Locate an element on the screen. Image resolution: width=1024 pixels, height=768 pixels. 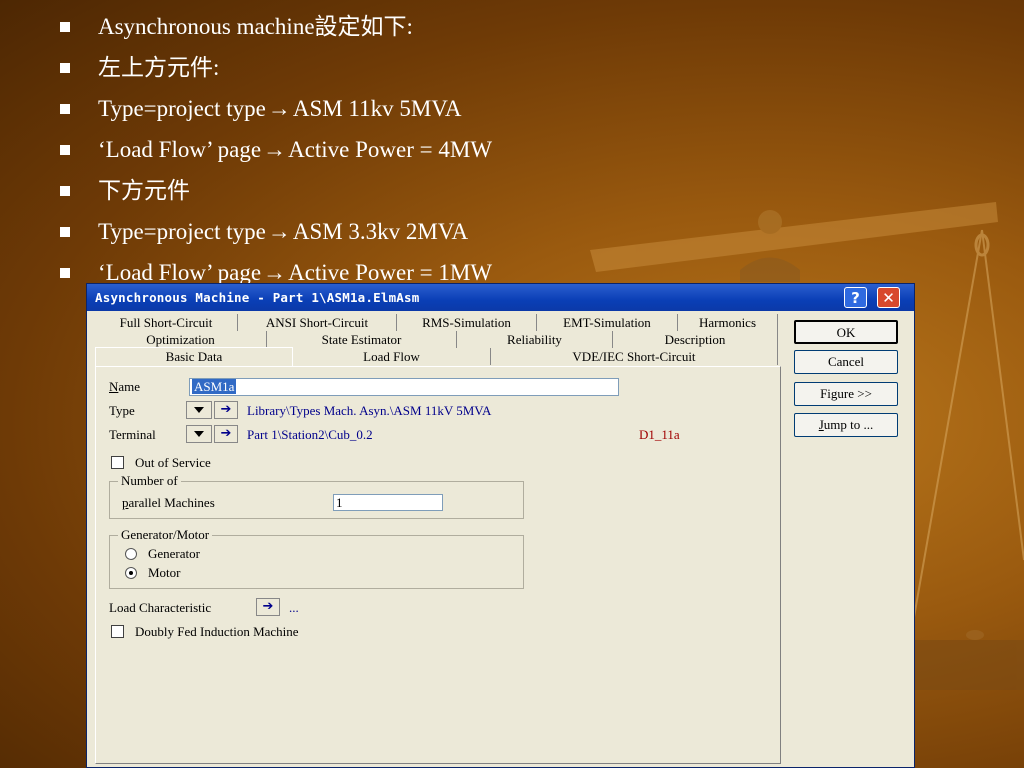
type-jump-button: ➔ is located at coordinates (226, 410).